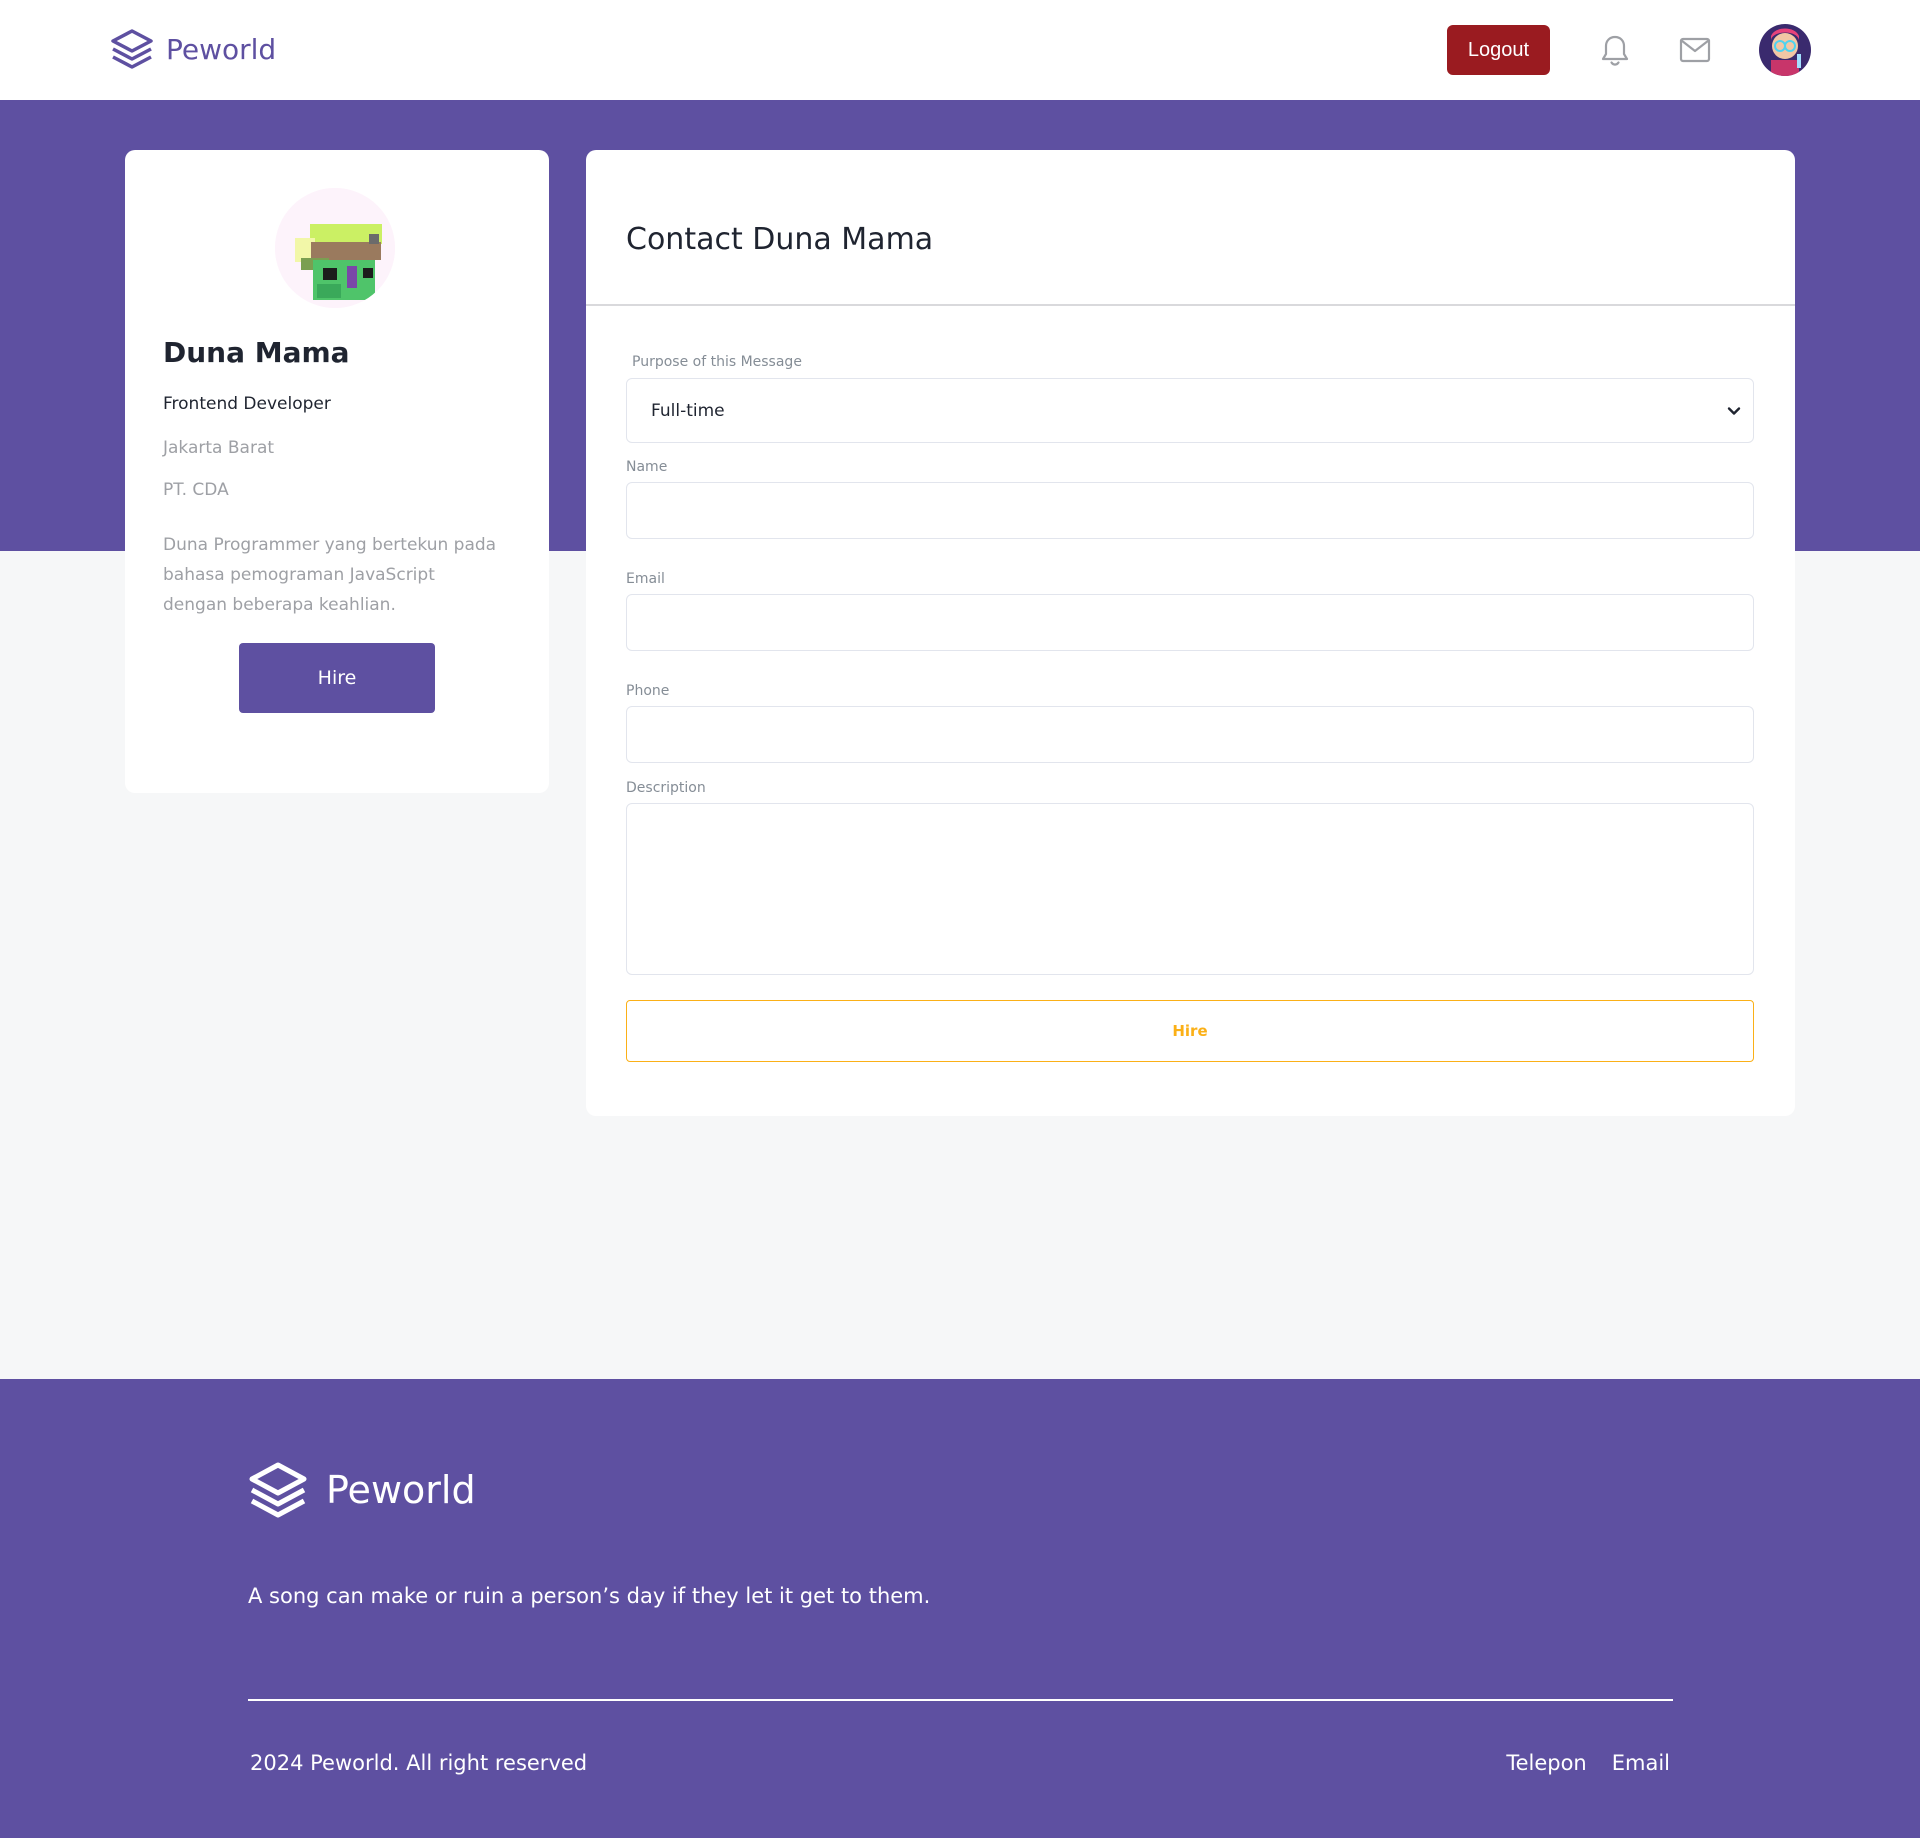 The image size is (1920, 1838). I want to click on description-label: Description, so click(666, 788).